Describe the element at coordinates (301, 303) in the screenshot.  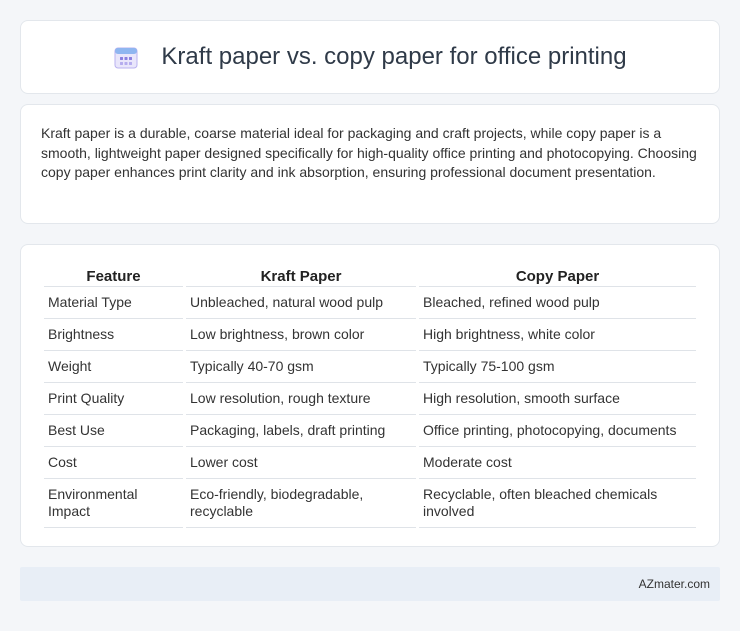
I see `row-kraft-cell: Unbleached, natural wood pulp` at that location.